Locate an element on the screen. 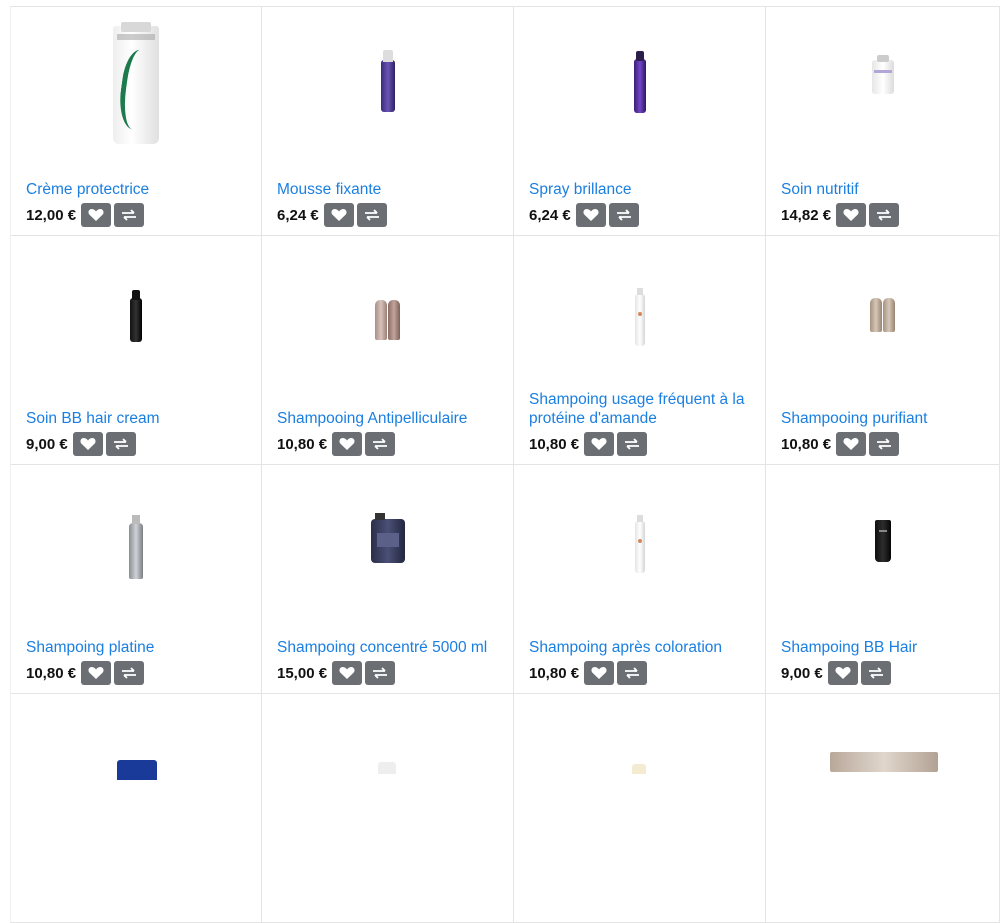 The width and height of the screenshot is (1000, 923). product-name-link: Shampooing Antipelliculaire is located at coordinates (390, 418).